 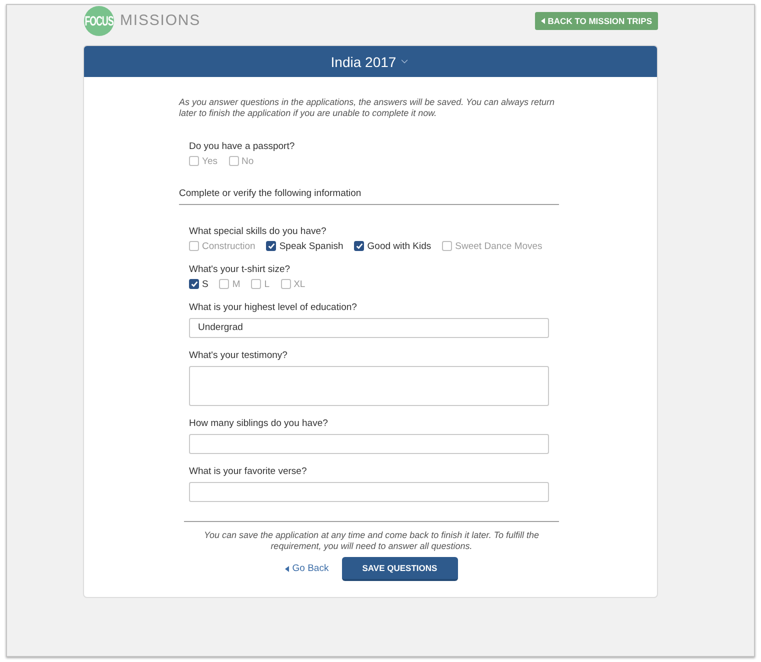 I want to click on option-label: Construction, so click(x=229, y=246).